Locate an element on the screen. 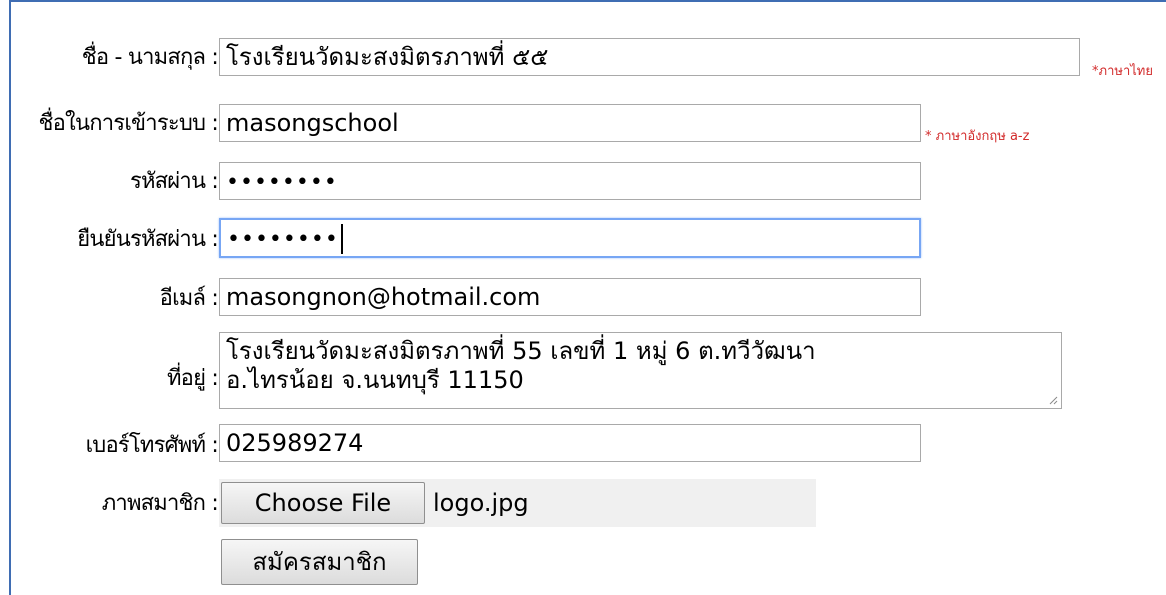 The height and width of the screenshot is (595, 1166). username-hint: * ภาษาอังกฤษ a-z is located at coordinates (977, 136).